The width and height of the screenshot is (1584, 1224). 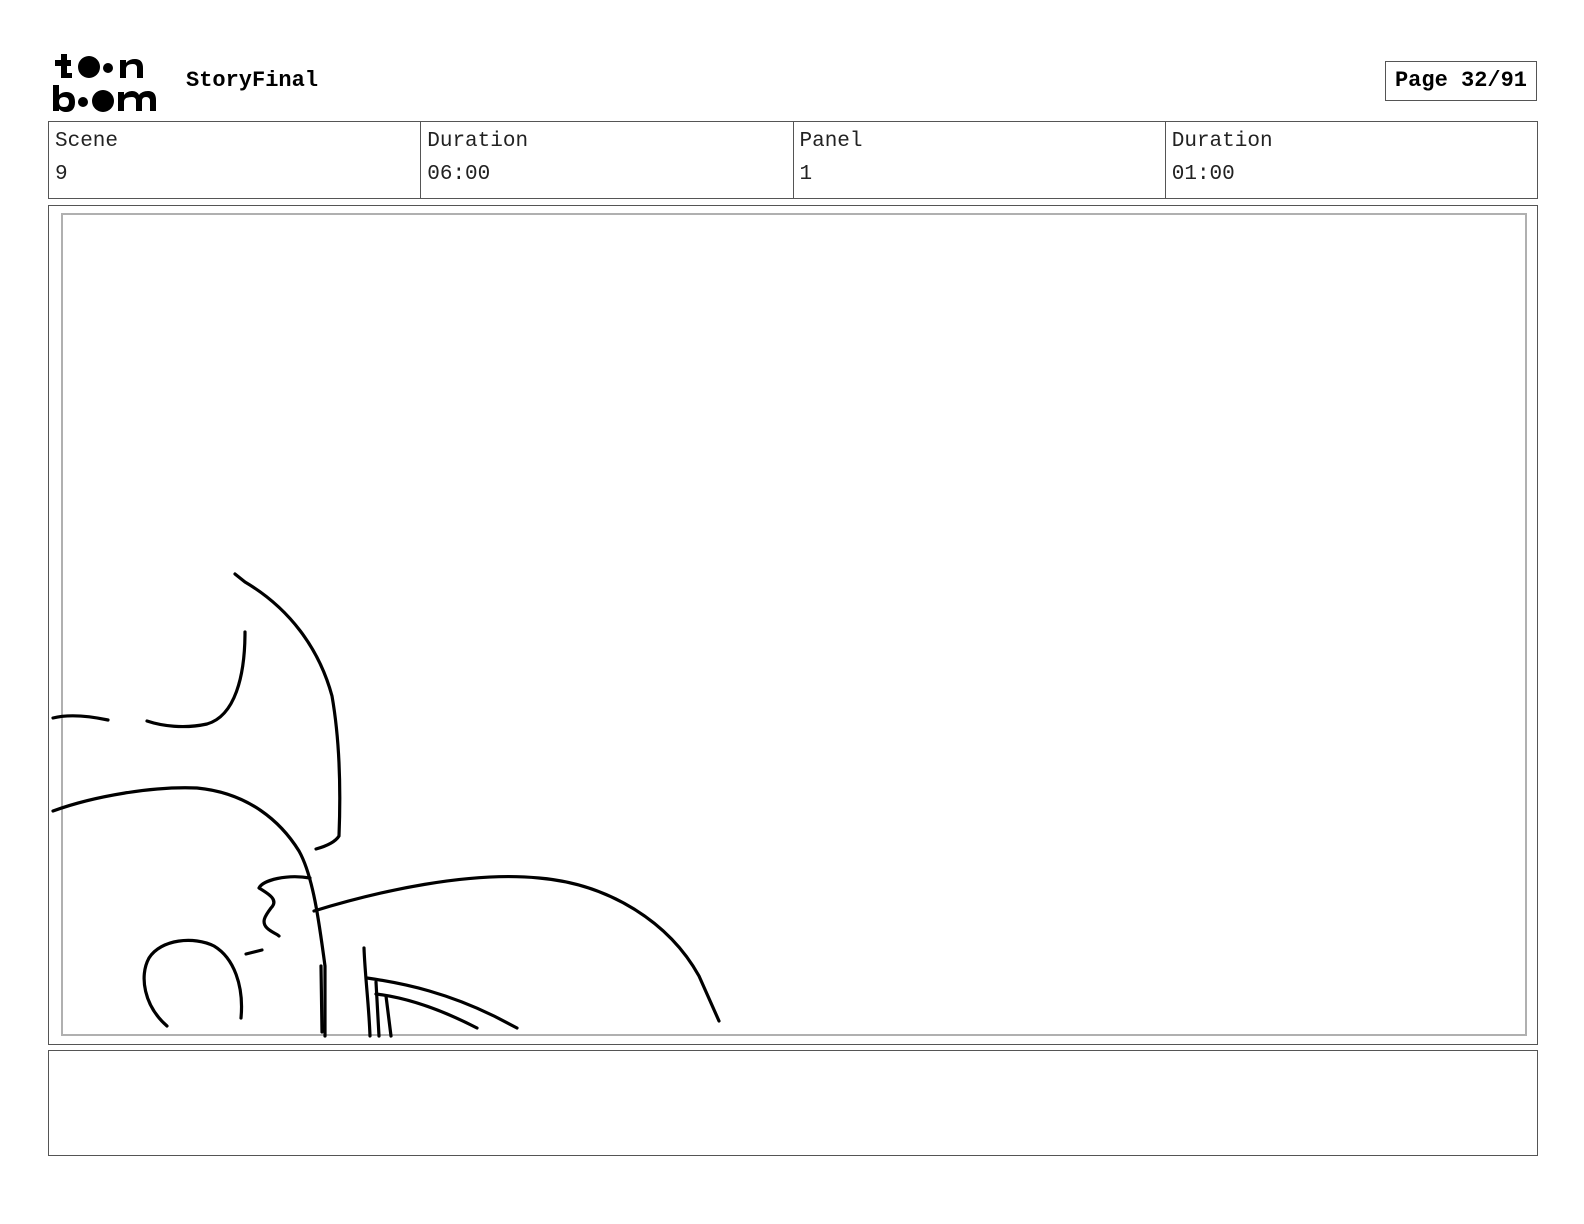 What do you see at coordinates (478, 141) in the screenshot?
I see `scene-duration-label: Duration` at bounding box center [478, 141].